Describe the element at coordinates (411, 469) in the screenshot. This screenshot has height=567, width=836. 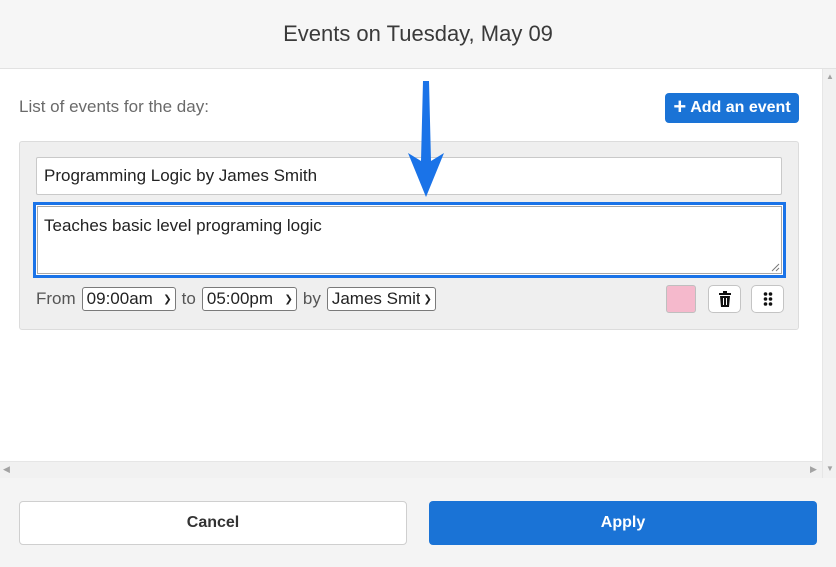
I see `horizontal-scrollbar: ◀ ▶` at that location.